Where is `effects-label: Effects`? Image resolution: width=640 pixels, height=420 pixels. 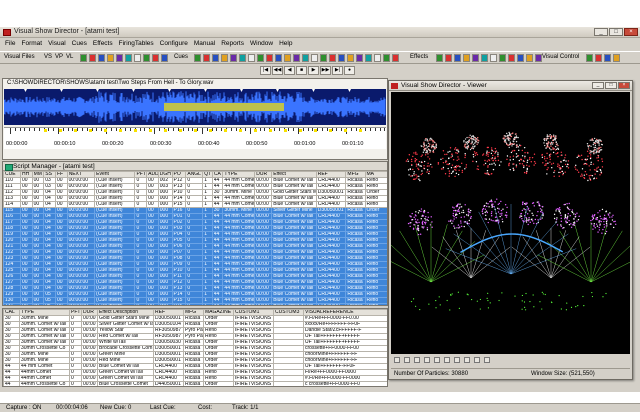
effects-label: Effects is located at coordinates (419, 57).